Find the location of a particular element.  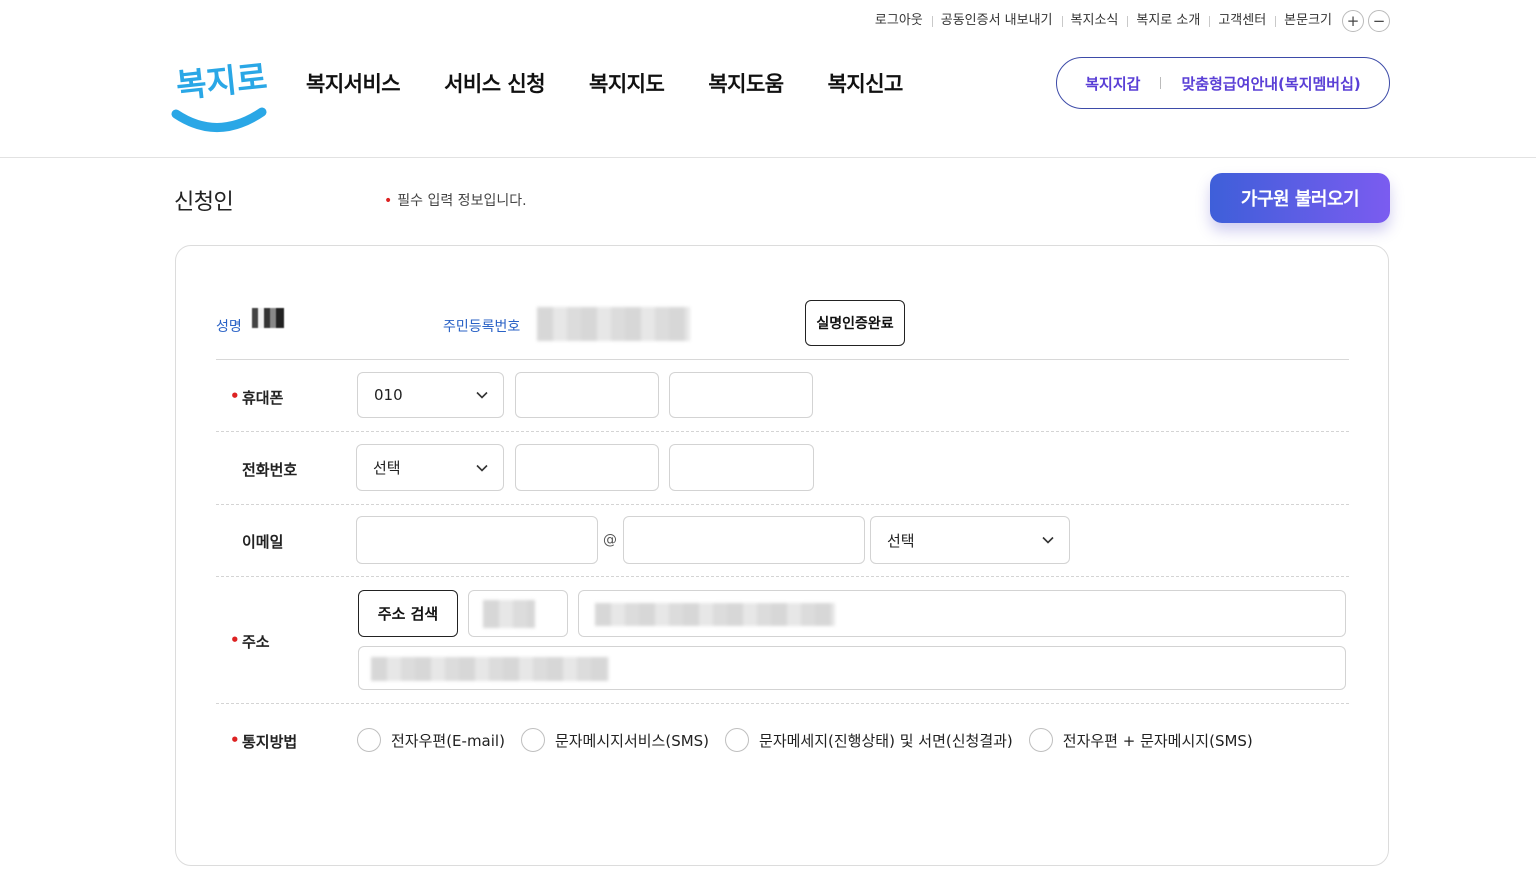

site-logo: 복지로 is located at coordinates (220, 97).